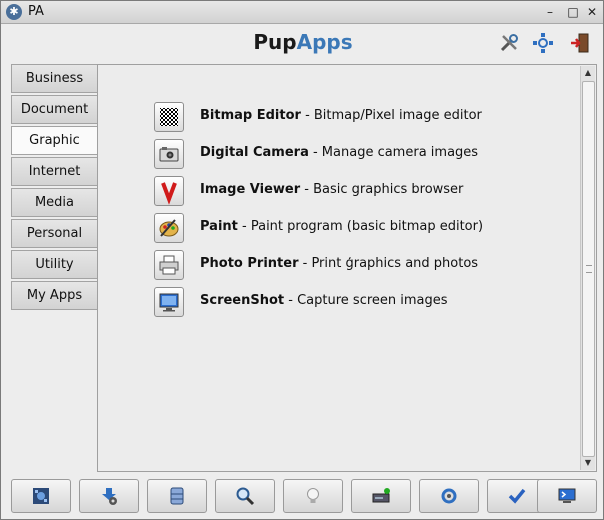 The image size is (604, 520). What do you see at coordinates (393, 152) in the screenshot?
I see `app-description: - Manage camera images` at bounding box center [393, 152].